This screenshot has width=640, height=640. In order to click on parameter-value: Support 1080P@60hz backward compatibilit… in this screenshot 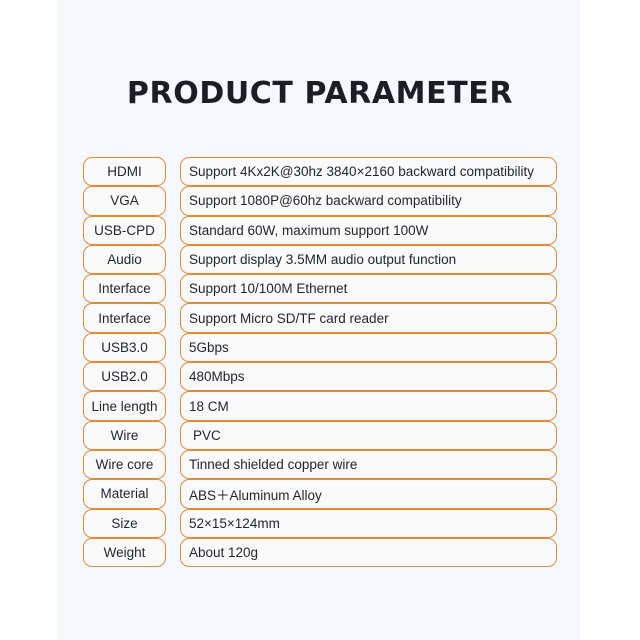, I will do `click(368, 201)`.